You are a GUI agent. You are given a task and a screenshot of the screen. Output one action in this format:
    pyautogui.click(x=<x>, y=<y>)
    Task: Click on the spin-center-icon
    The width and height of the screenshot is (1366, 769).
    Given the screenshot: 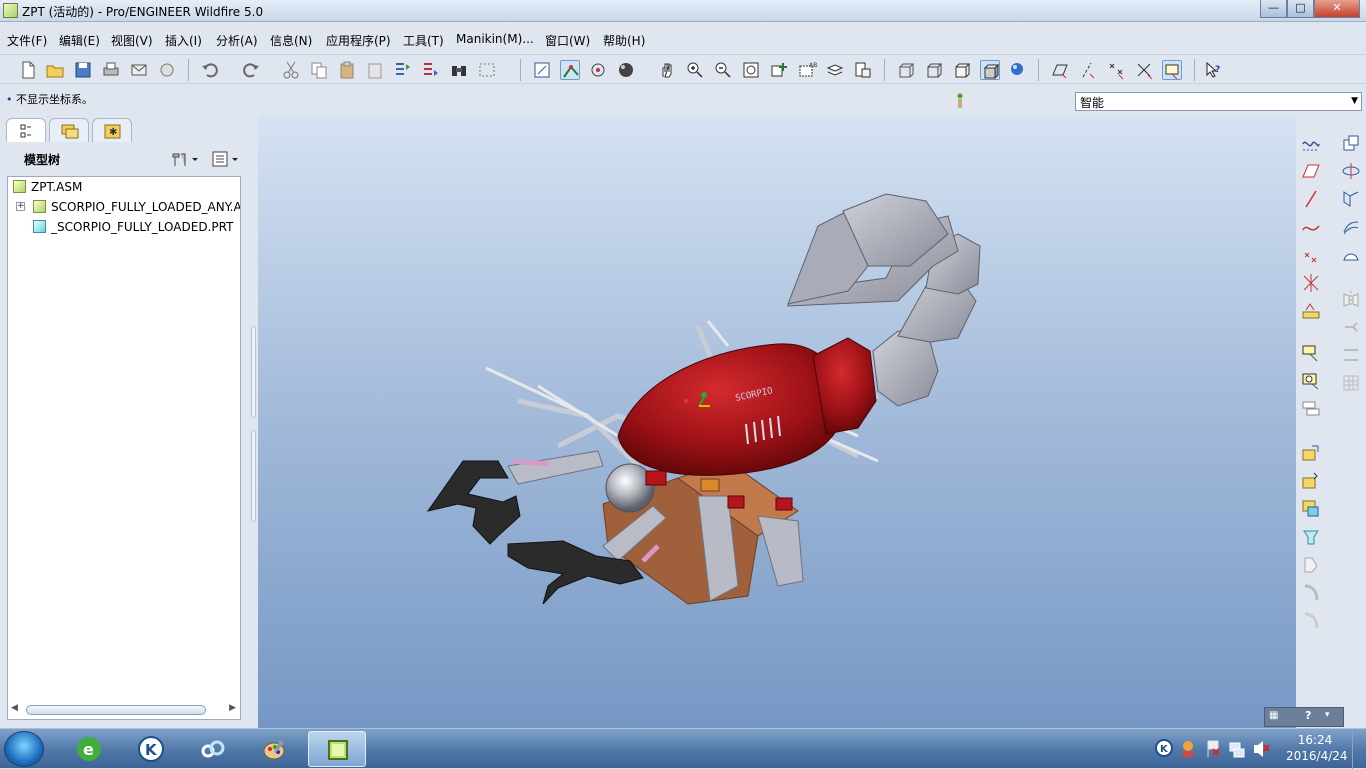 What is the action you would take?
    pyautogui.click(x=598, y=70)
    